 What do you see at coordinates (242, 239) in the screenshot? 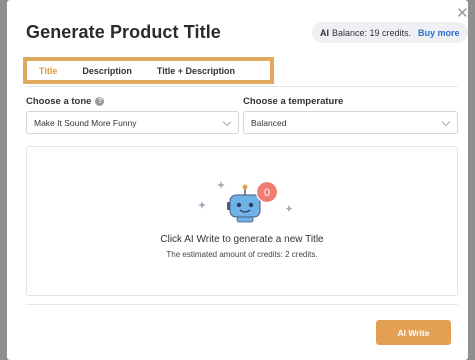
I see `empty-state-message: Click AI Write to generate a new Title` at bounding box center [242, 239].